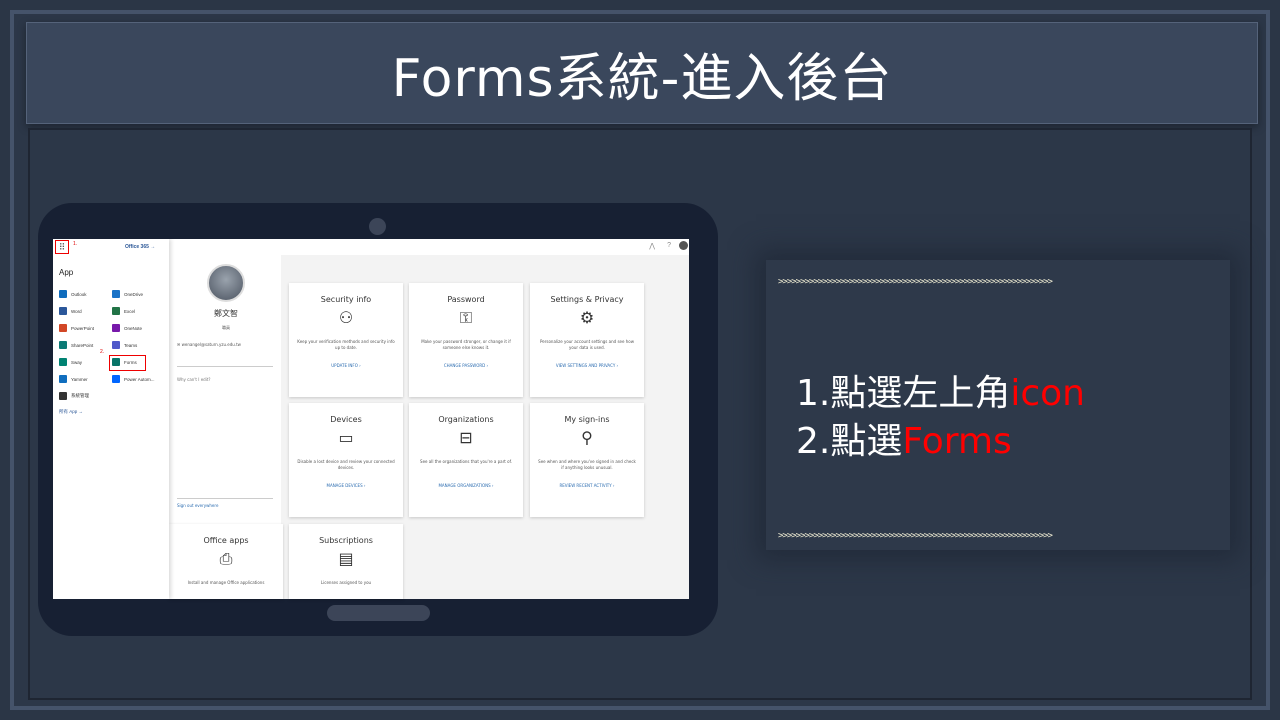  What do you see at coordinates (466, 365) in the screenshot?
I see `card-link: CHANGE PASSWORD ›` at bounding box center [466, 365].